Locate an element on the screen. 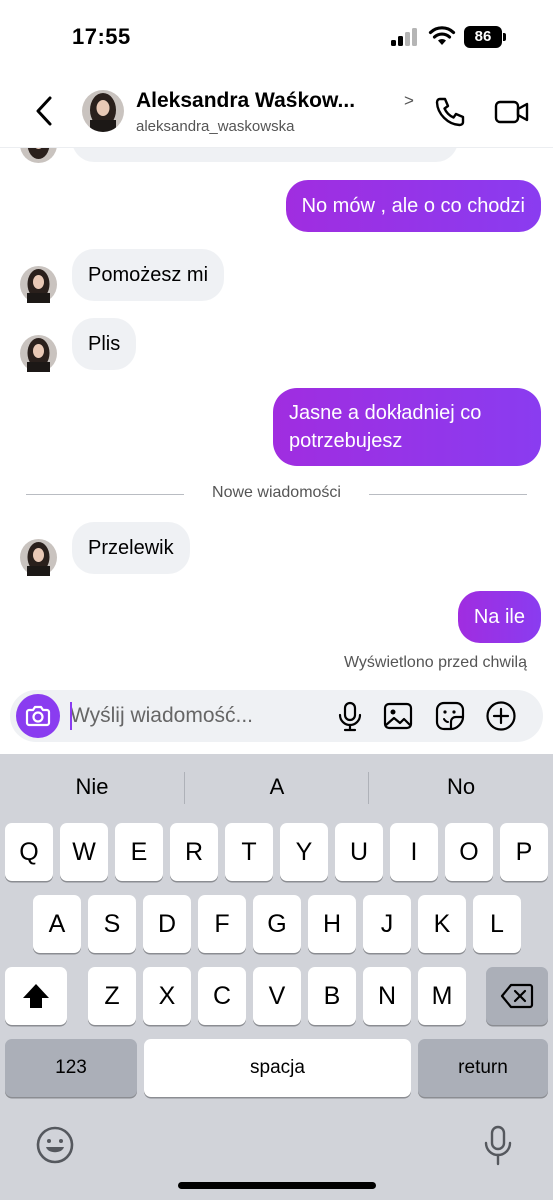  dictation-button is located at coordinates (498, 1146).